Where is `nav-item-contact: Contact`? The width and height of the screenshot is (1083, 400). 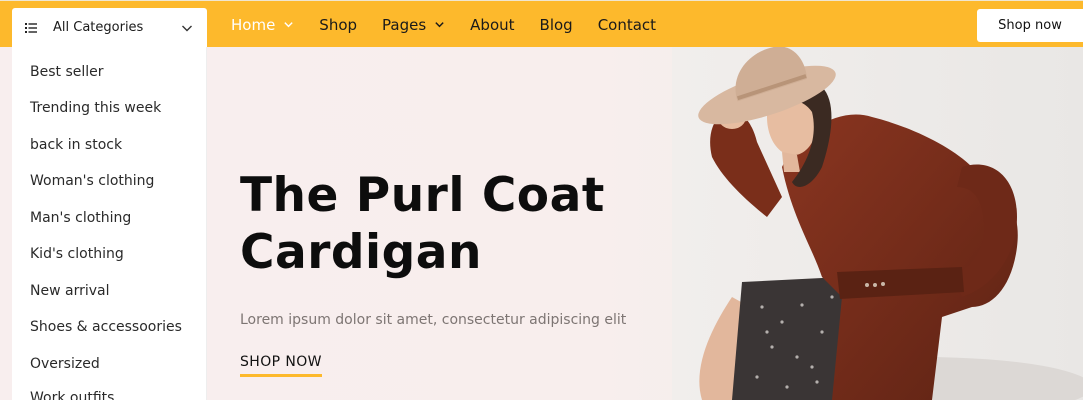
nav-item-contact: Contact is located at coordinates (627, 25).